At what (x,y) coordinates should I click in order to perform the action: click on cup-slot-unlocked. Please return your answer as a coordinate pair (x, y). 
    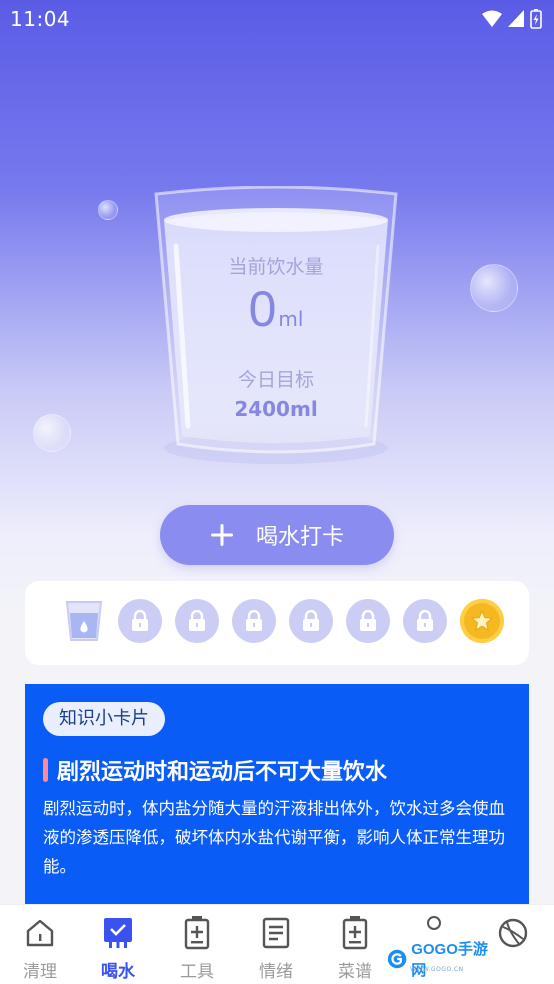
    Looking at the image, I should click on (84, 620).